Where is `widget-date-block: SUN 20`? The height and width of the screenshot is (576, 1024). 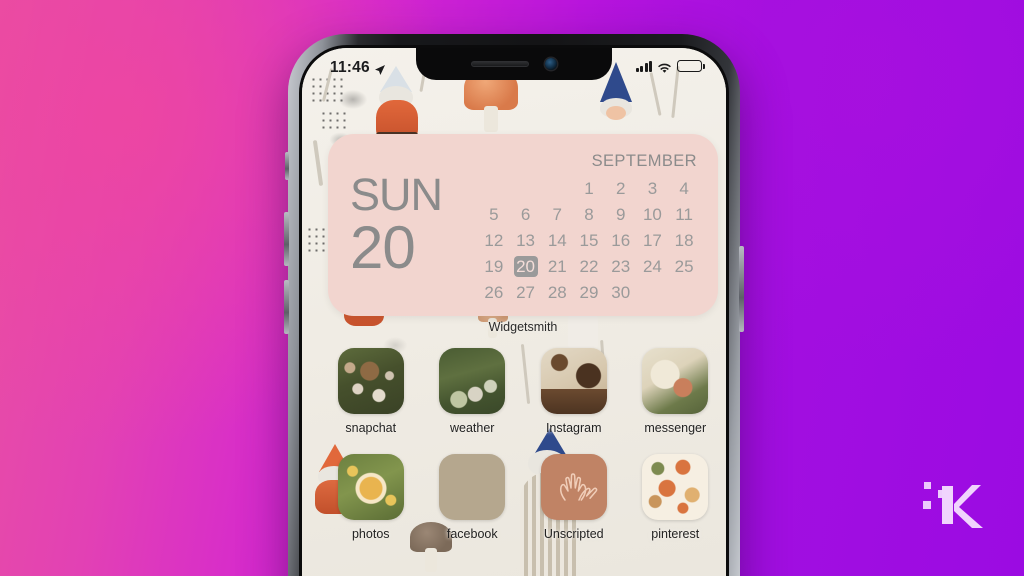
widget-date-block: SUN 20 is located at coordinates (414, 224).